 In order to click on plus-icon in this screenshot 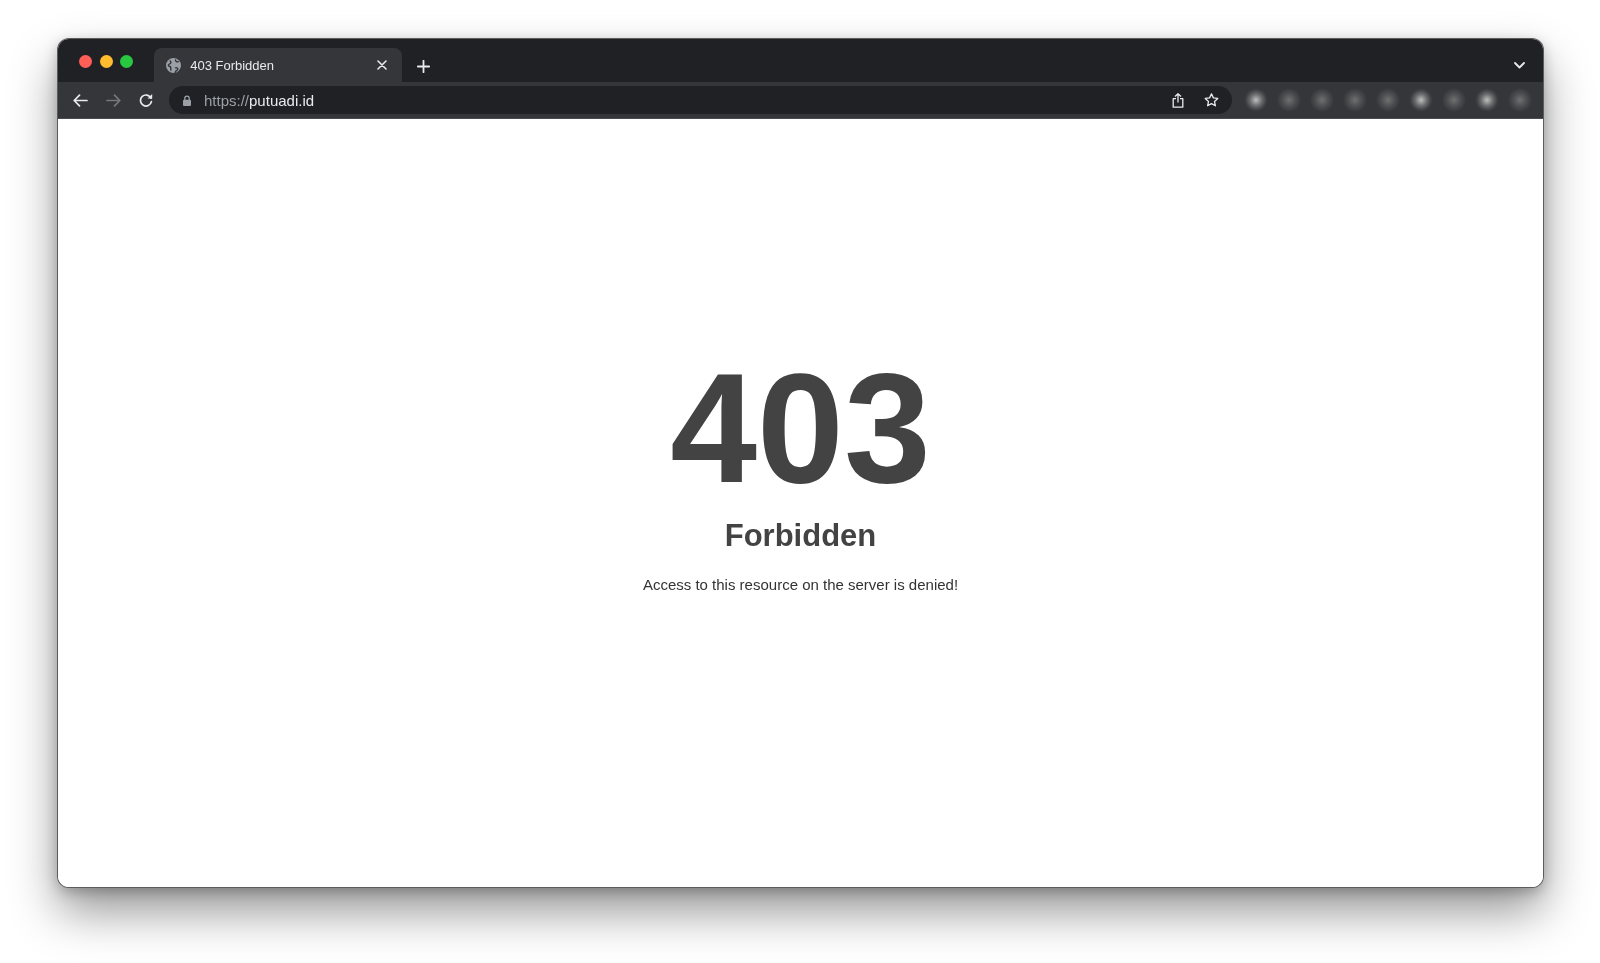, I will do `click(423, 66)`.